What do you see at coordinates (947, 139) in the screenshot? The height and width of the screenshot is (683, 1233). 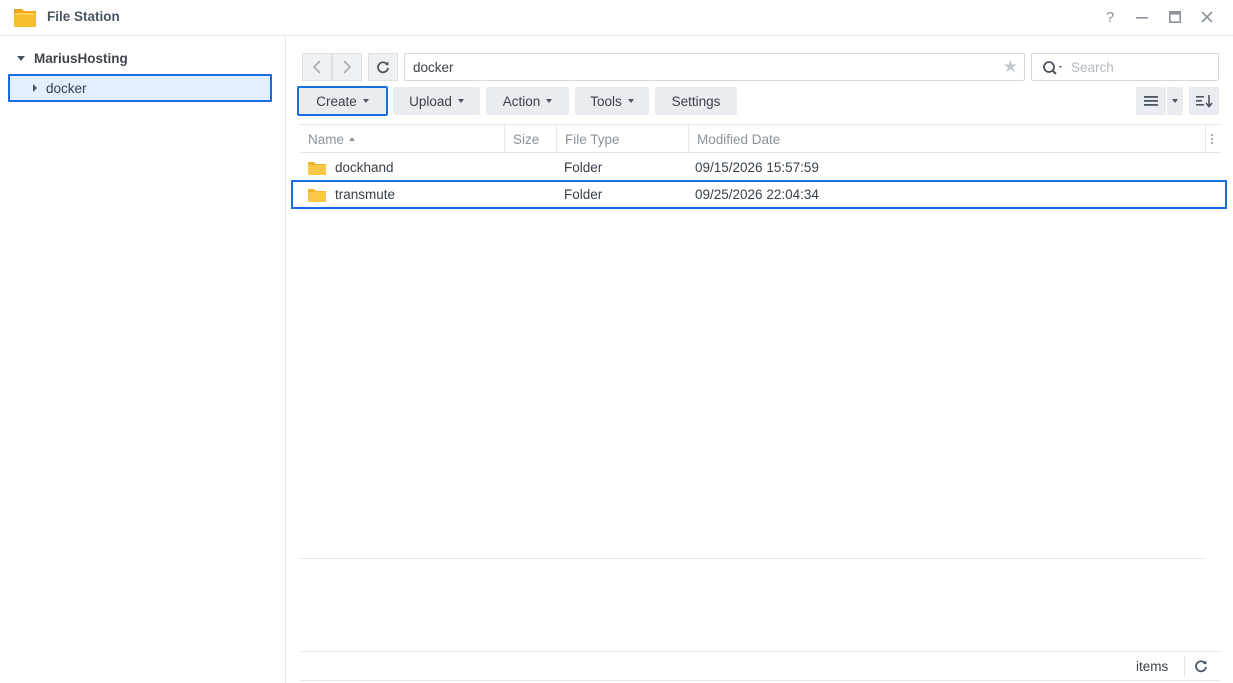 I see `column-header-modified: Modified Date` at bounding box center [947, 139].